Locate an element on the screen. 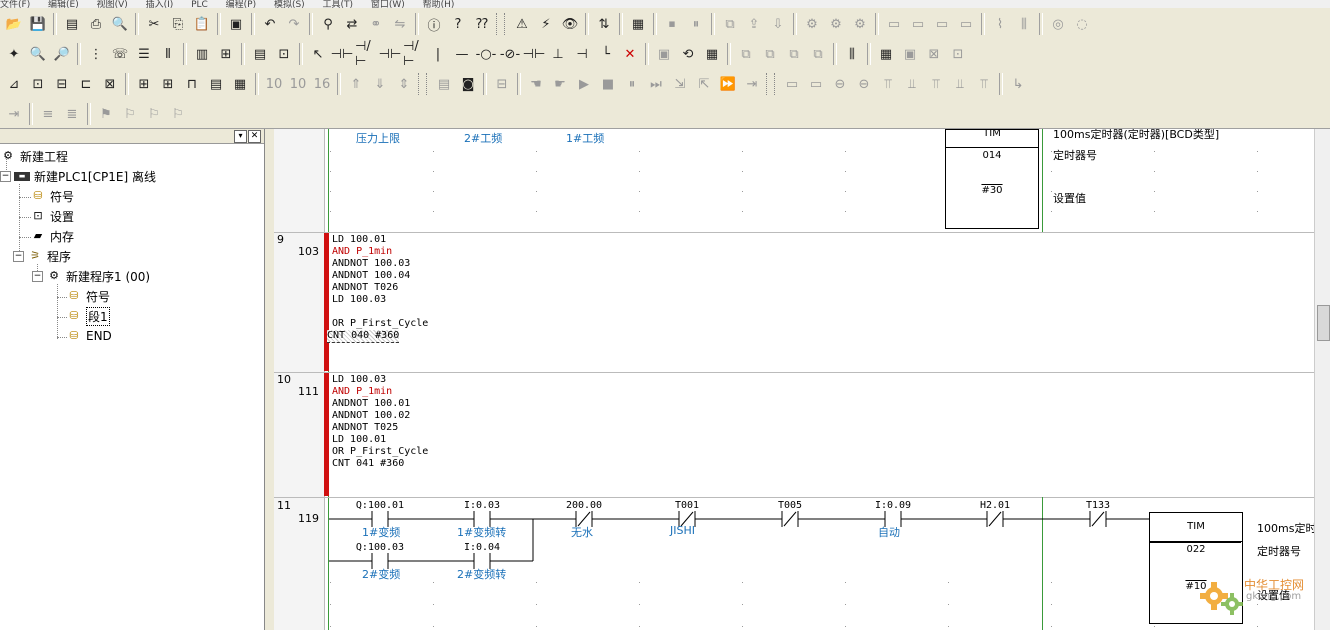 The width and height of the screenshot is (1330, 630). diff-monitor-icon: ⊞ is located at coordinates (144, 84).